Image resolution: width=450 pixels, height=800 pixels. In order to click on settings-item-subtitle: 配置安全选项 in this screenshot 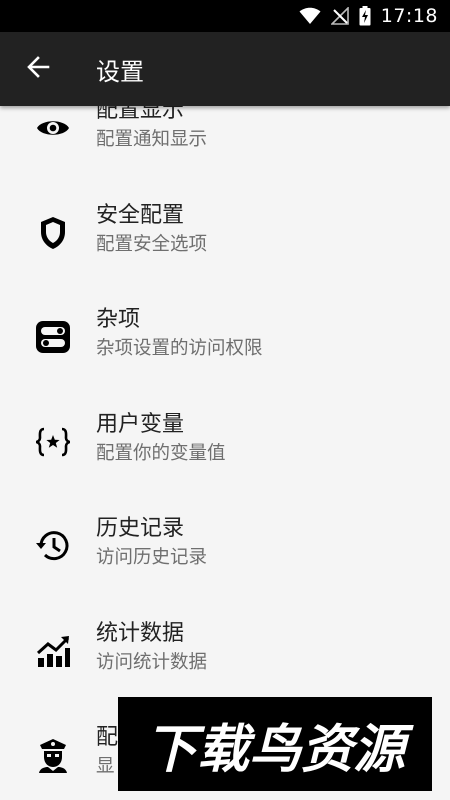, I will do `click(152, 244)`.